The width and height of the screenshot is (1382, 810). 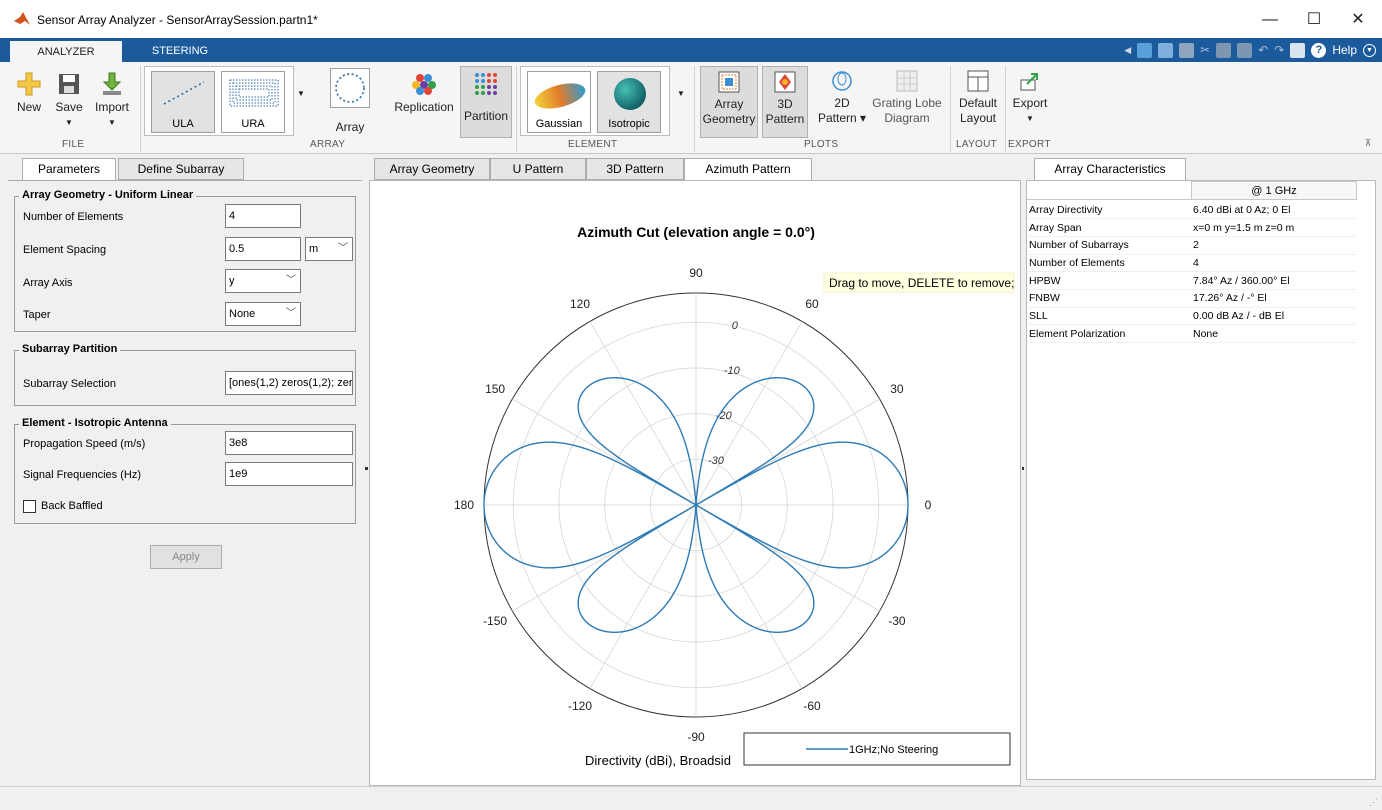 I want to click on legend: 1GHz;No Steering, so click(x=877, y=749).